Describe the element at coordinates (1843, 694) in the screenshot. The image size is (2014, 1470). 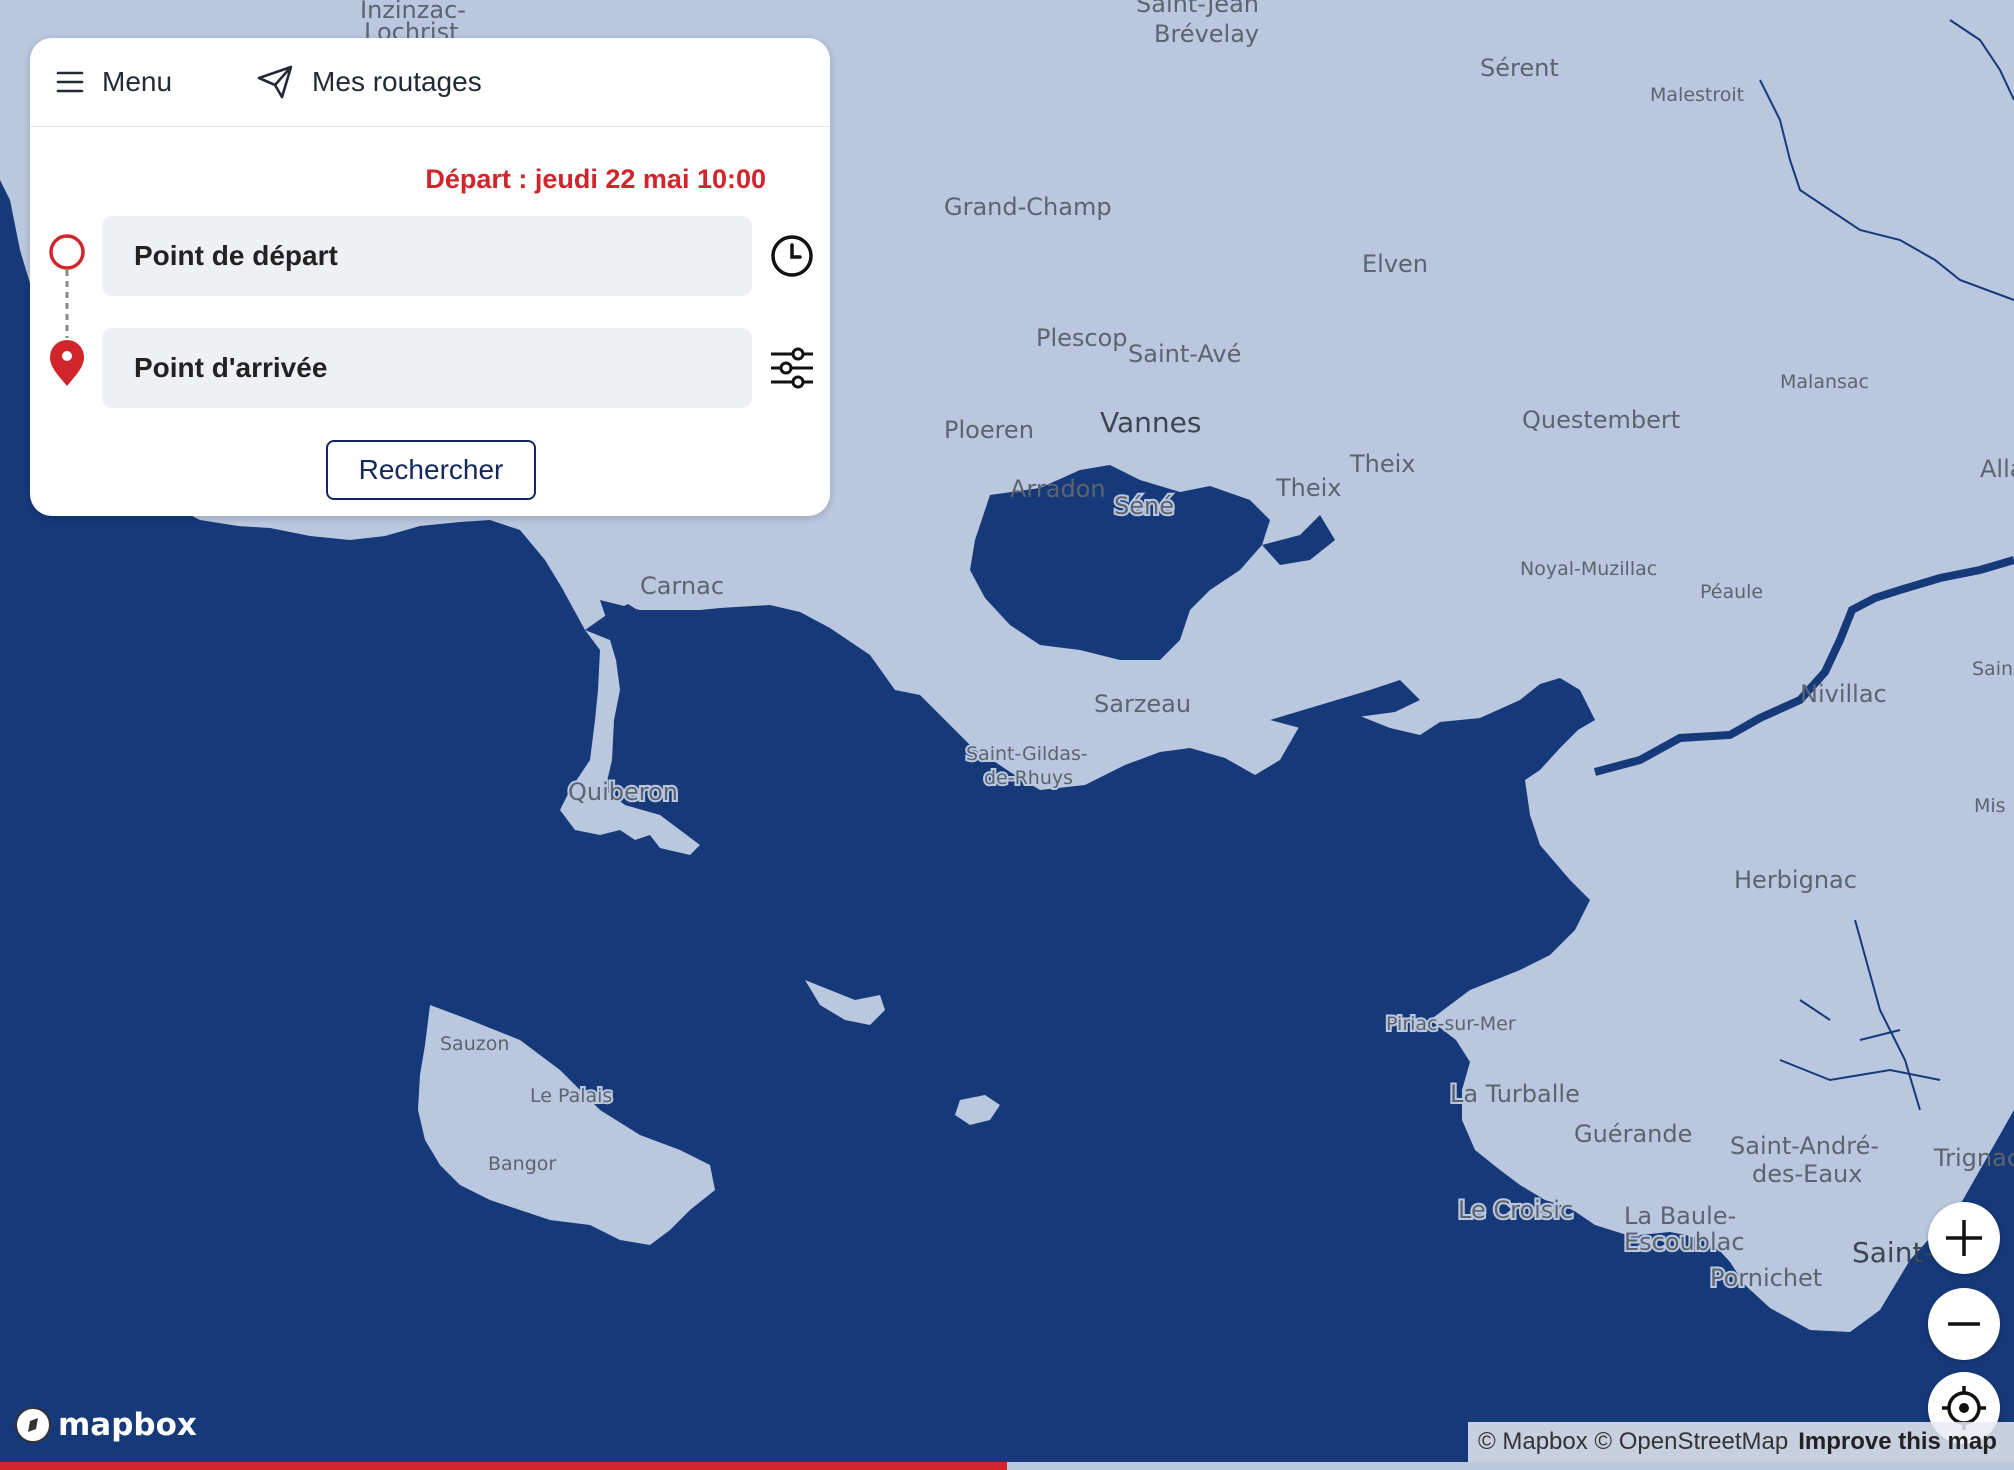
I see `label-nivillac: Nivillac` at that location.